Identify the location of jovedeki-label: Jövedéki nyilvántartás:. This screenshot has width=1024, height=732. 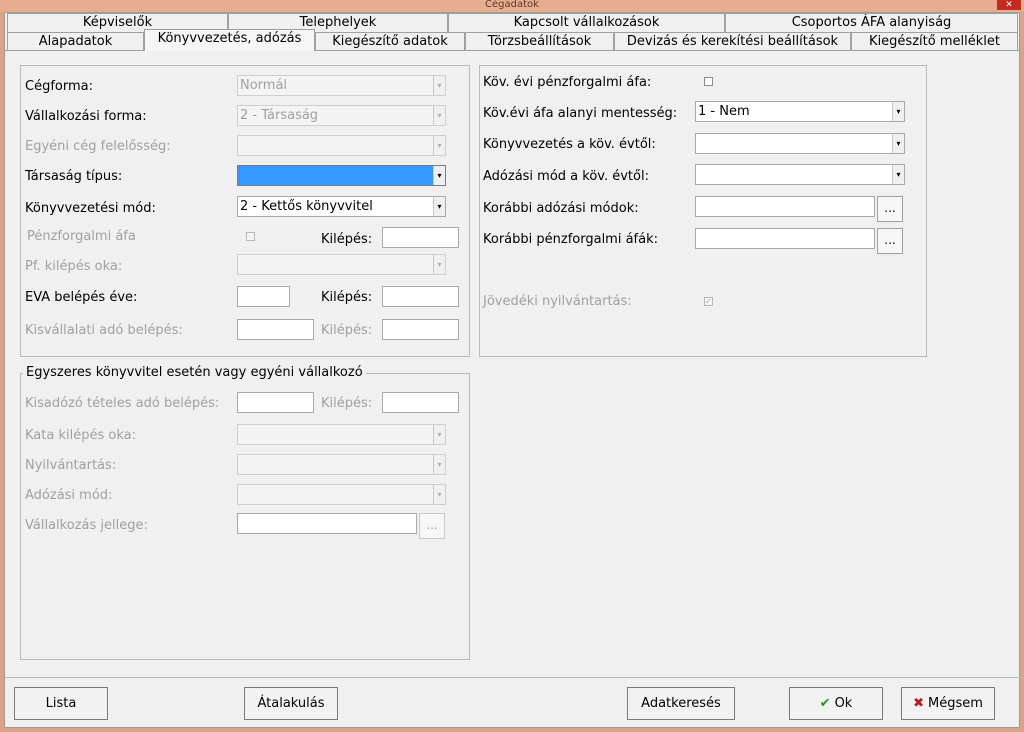
(557, 301).